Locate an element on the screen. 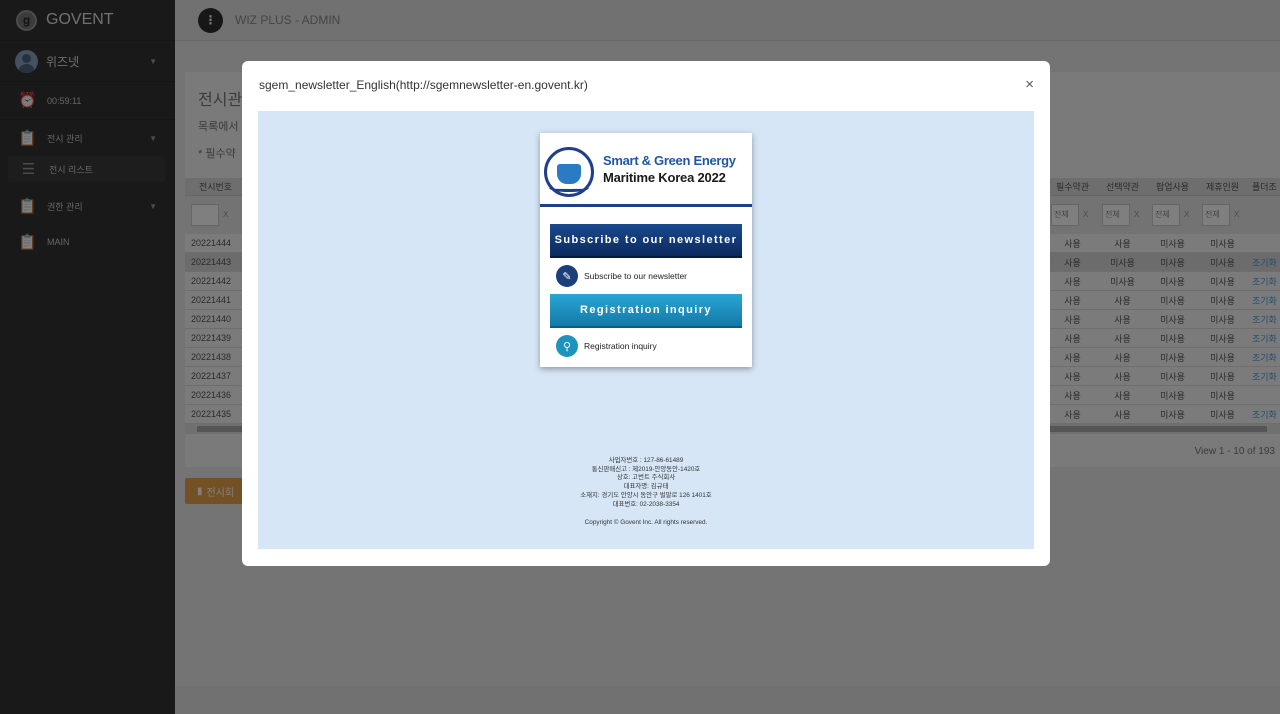  ship-emblem-icon is located at coordinates (569, 172).